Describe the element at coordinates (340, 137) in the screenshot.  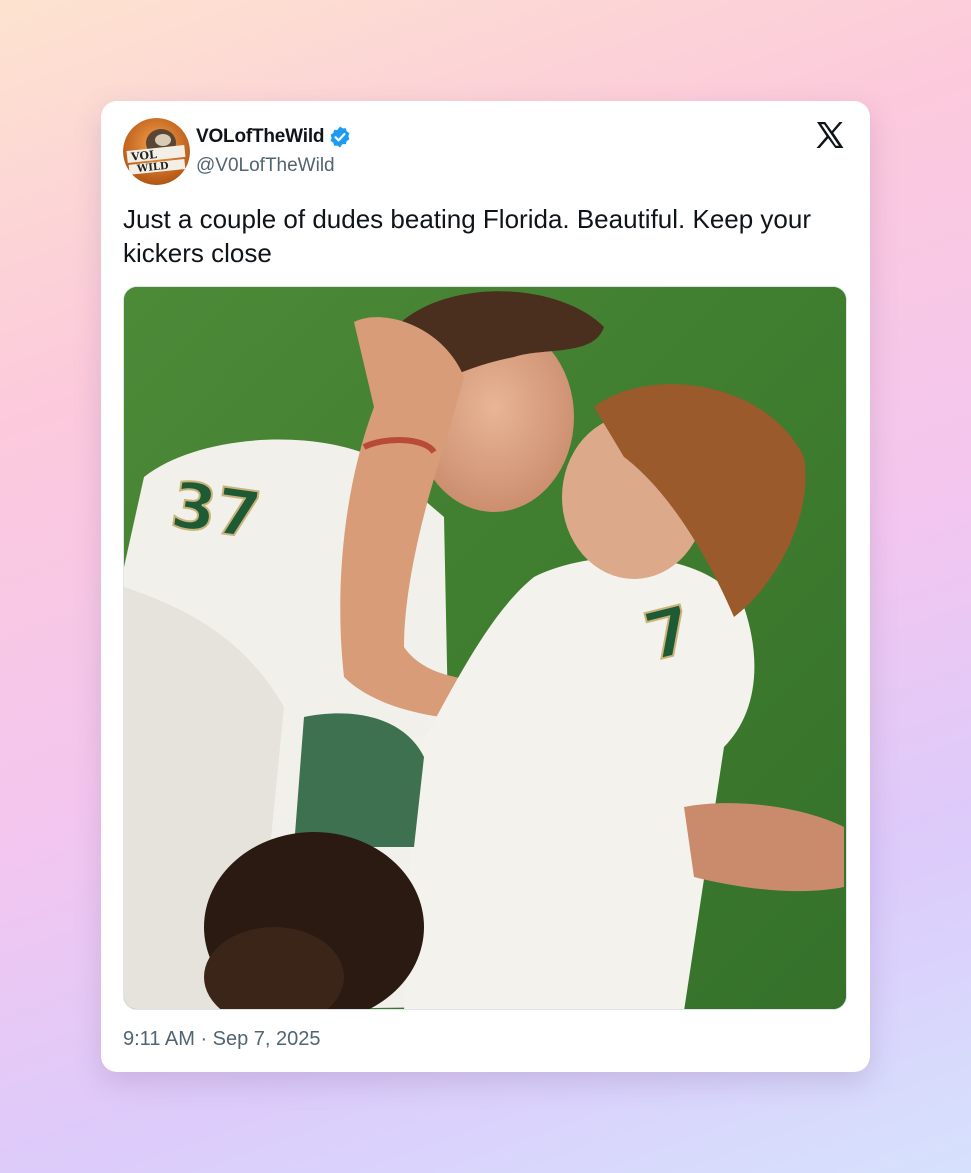
I see `verified-badge-icon` at that location.